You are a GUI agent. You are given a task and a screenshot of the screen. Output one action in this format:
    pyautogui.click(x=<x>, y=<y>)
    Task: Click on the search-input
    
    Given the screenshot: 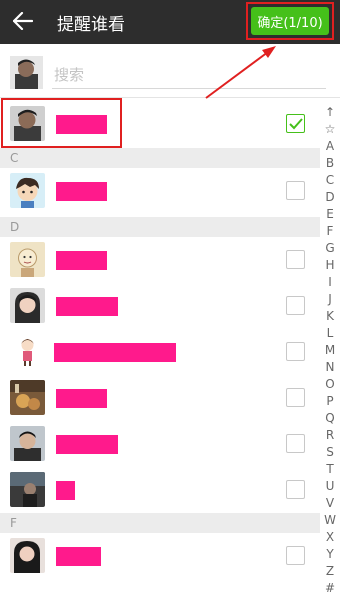 What is the action you would take?
    pyautogui.click(x=189, y=75)
    